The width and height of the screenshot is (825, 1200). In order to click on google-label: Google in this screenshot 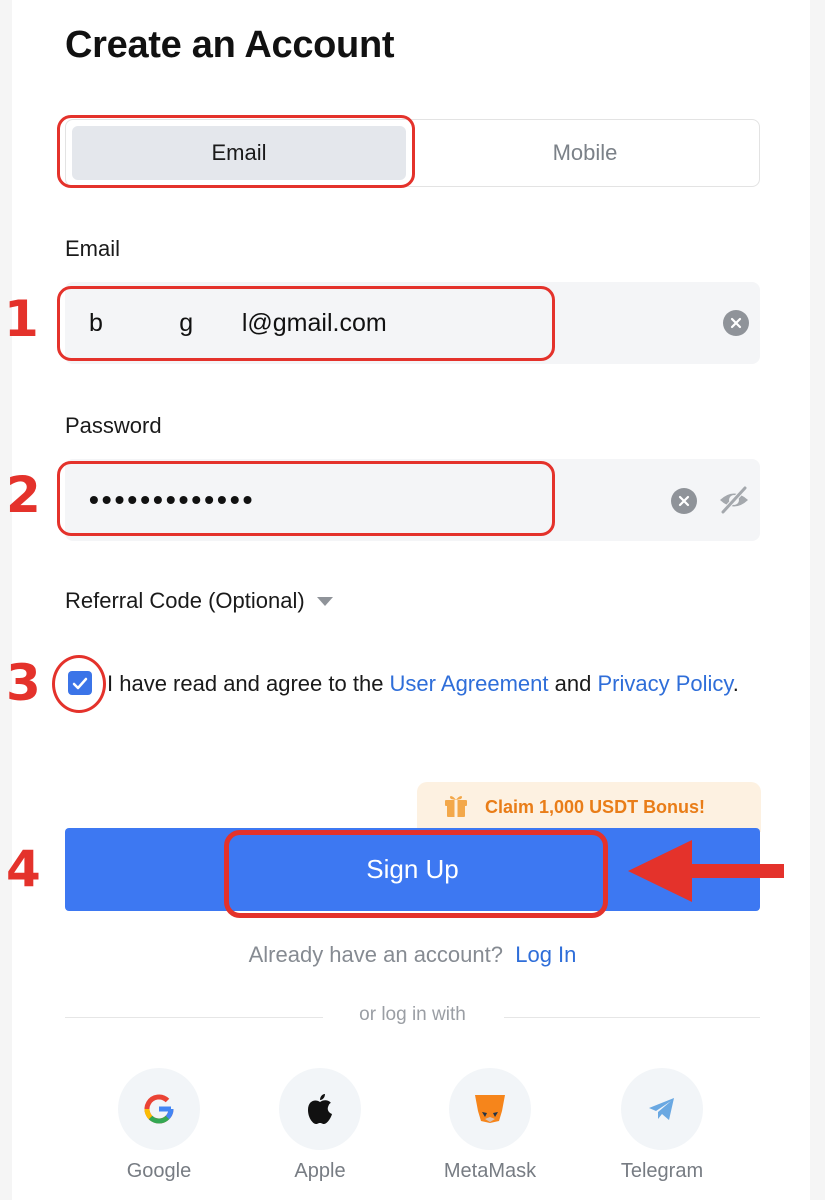, I will do `click(159, 1171)`.